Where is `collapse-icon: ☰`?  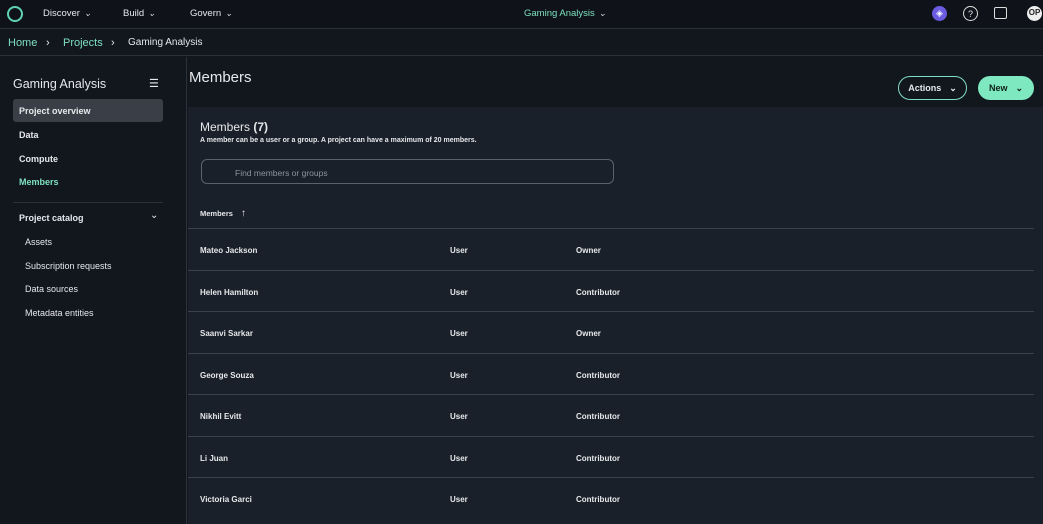
collapse-icon: ☰ is located at coordinates (154, 83).